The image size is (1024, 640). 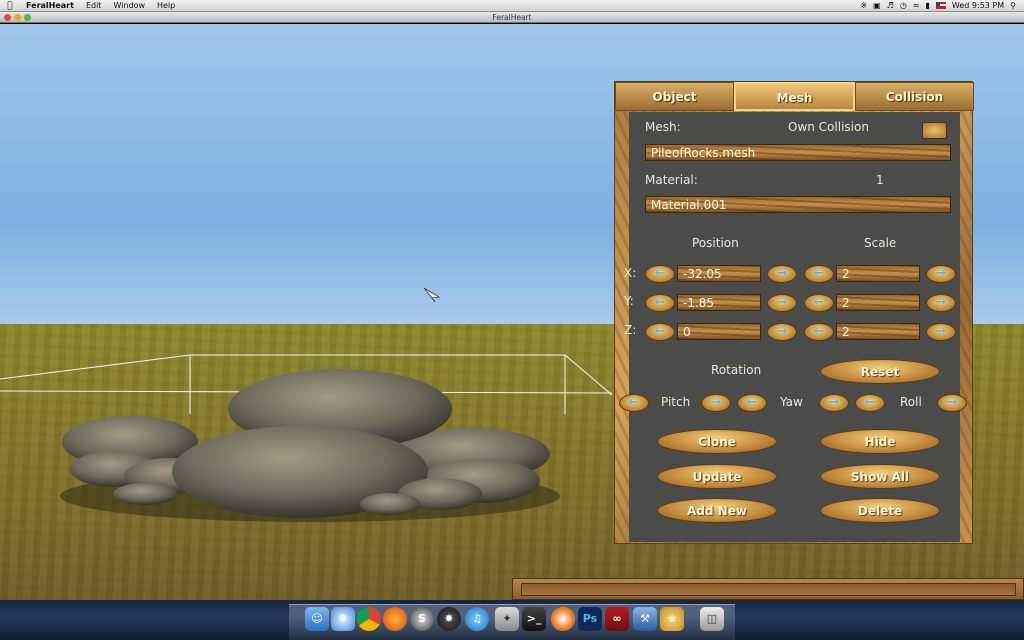 I want to click on menu-extras: ※ ▣ ♬ ◷ ≈ ▮ Wed 9:53 PM ⚲, so click(x=942, y=6).